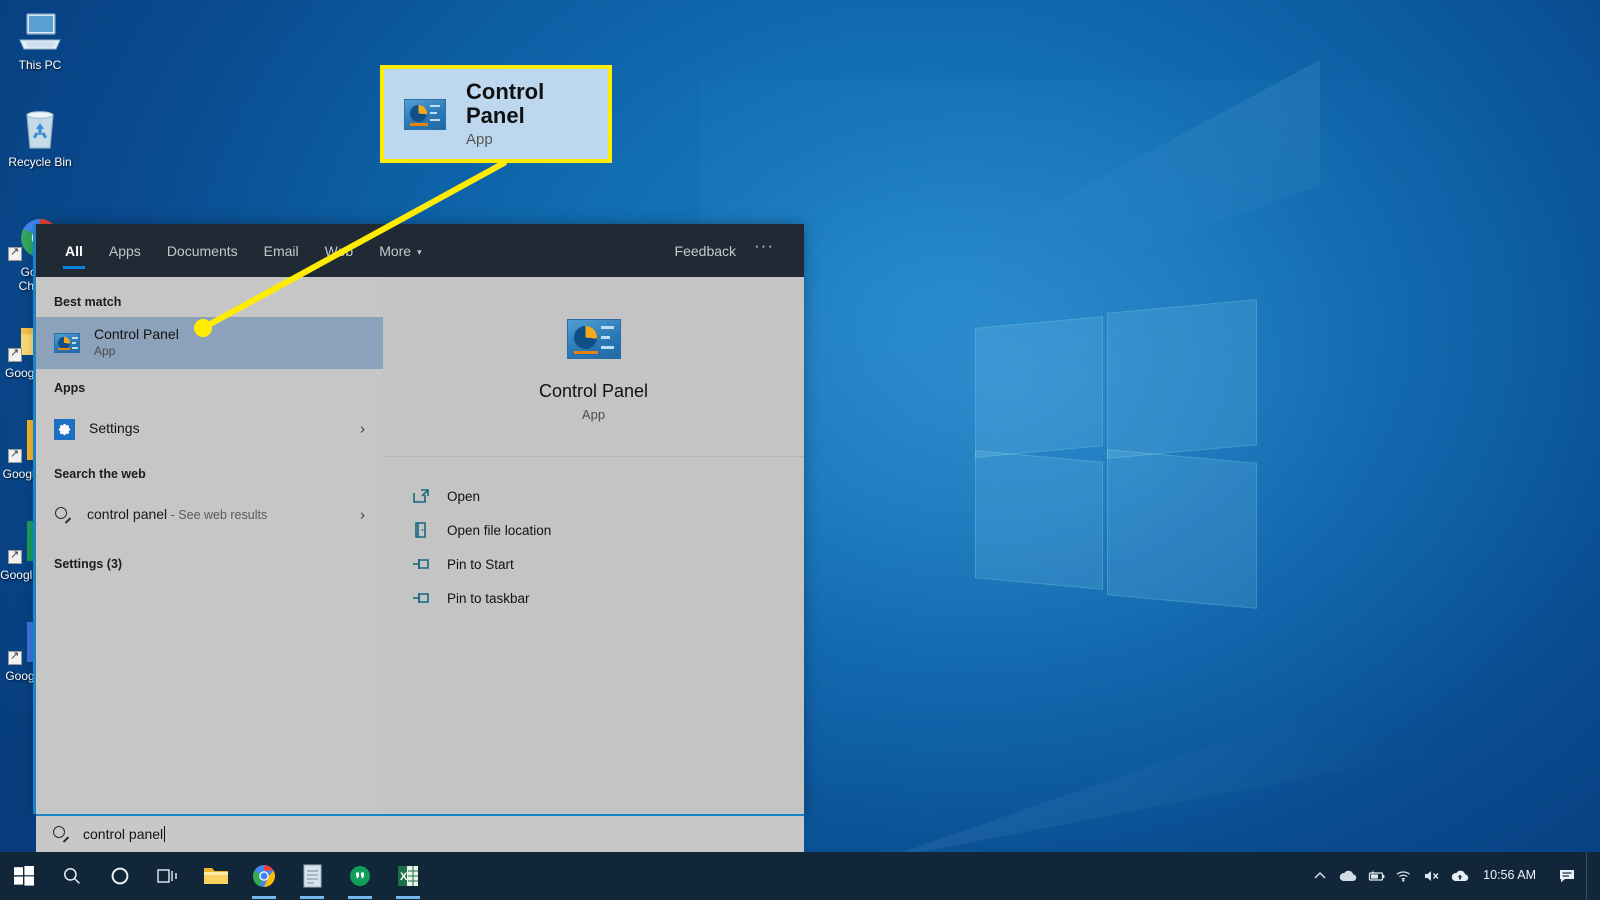 This screenshot has width=1600, height=900. I want to click on action-label: Pin to taskbar, so click(488, 598).